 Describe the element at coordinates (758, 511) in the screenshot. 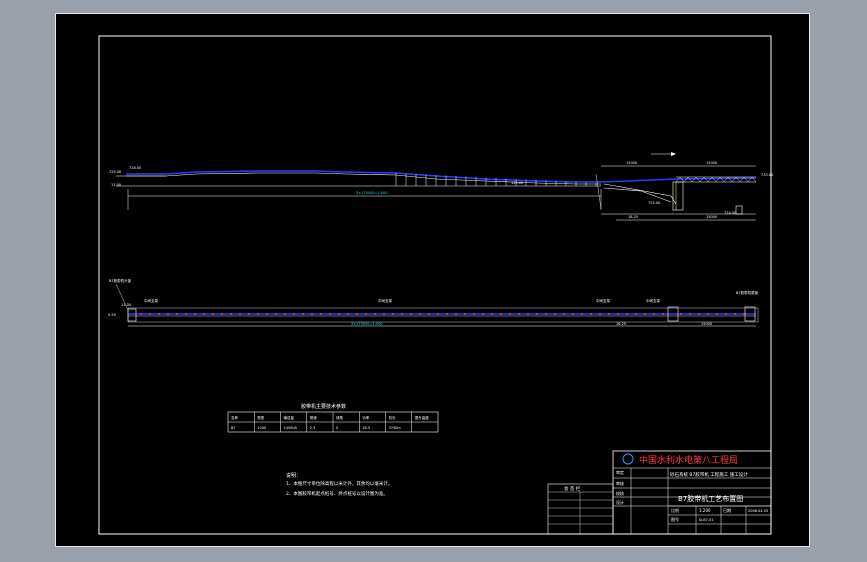

I see `date-value: 2006.04.05` at that location.